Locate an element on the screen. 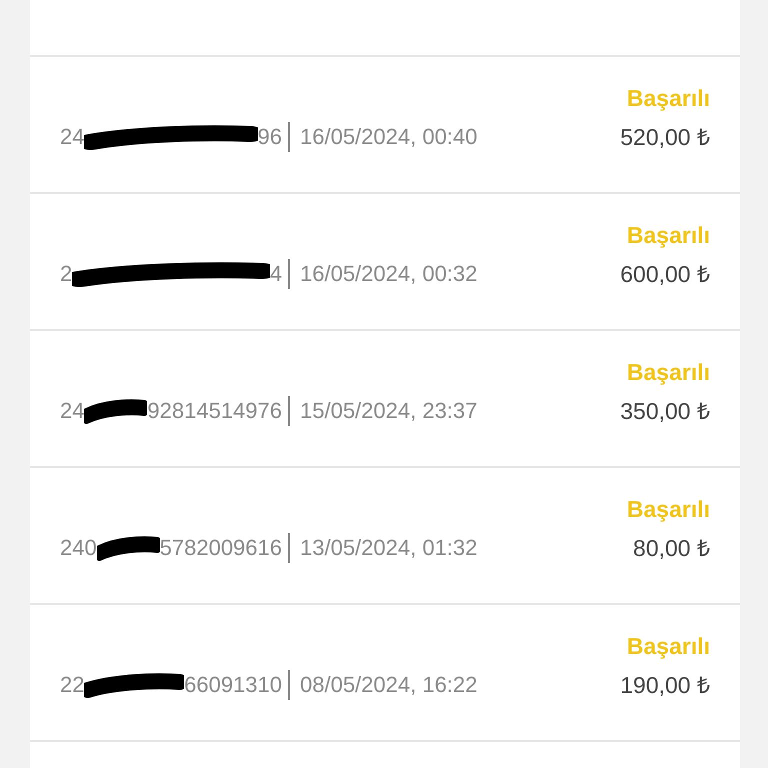 Image resolution: width=768 pixels, height=768 pixels. transaction-id-start: 2 is located at coordinates (66, 274).